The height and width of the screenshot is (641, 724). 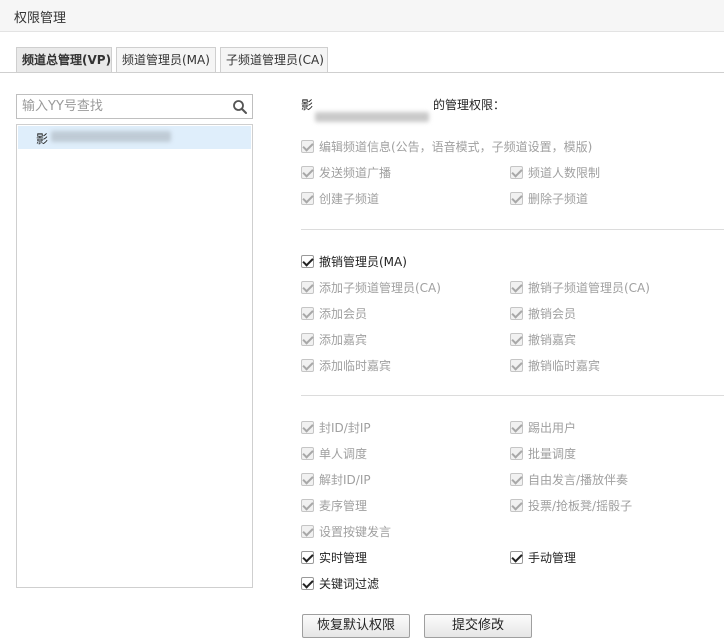 What do you see at coordinates (340, 583) in the screenshot?
I see `perm-keyword-filter: 关键词过滤` at bounding box center [340, 583].